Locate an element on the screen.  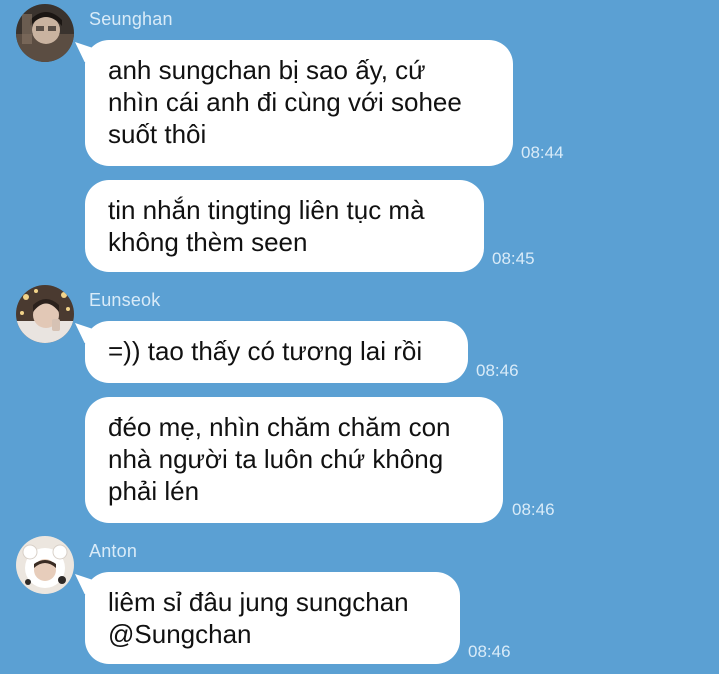
message-bubble: =)) tao thấy có tương lai rồi is located at coordinates (276, 352).